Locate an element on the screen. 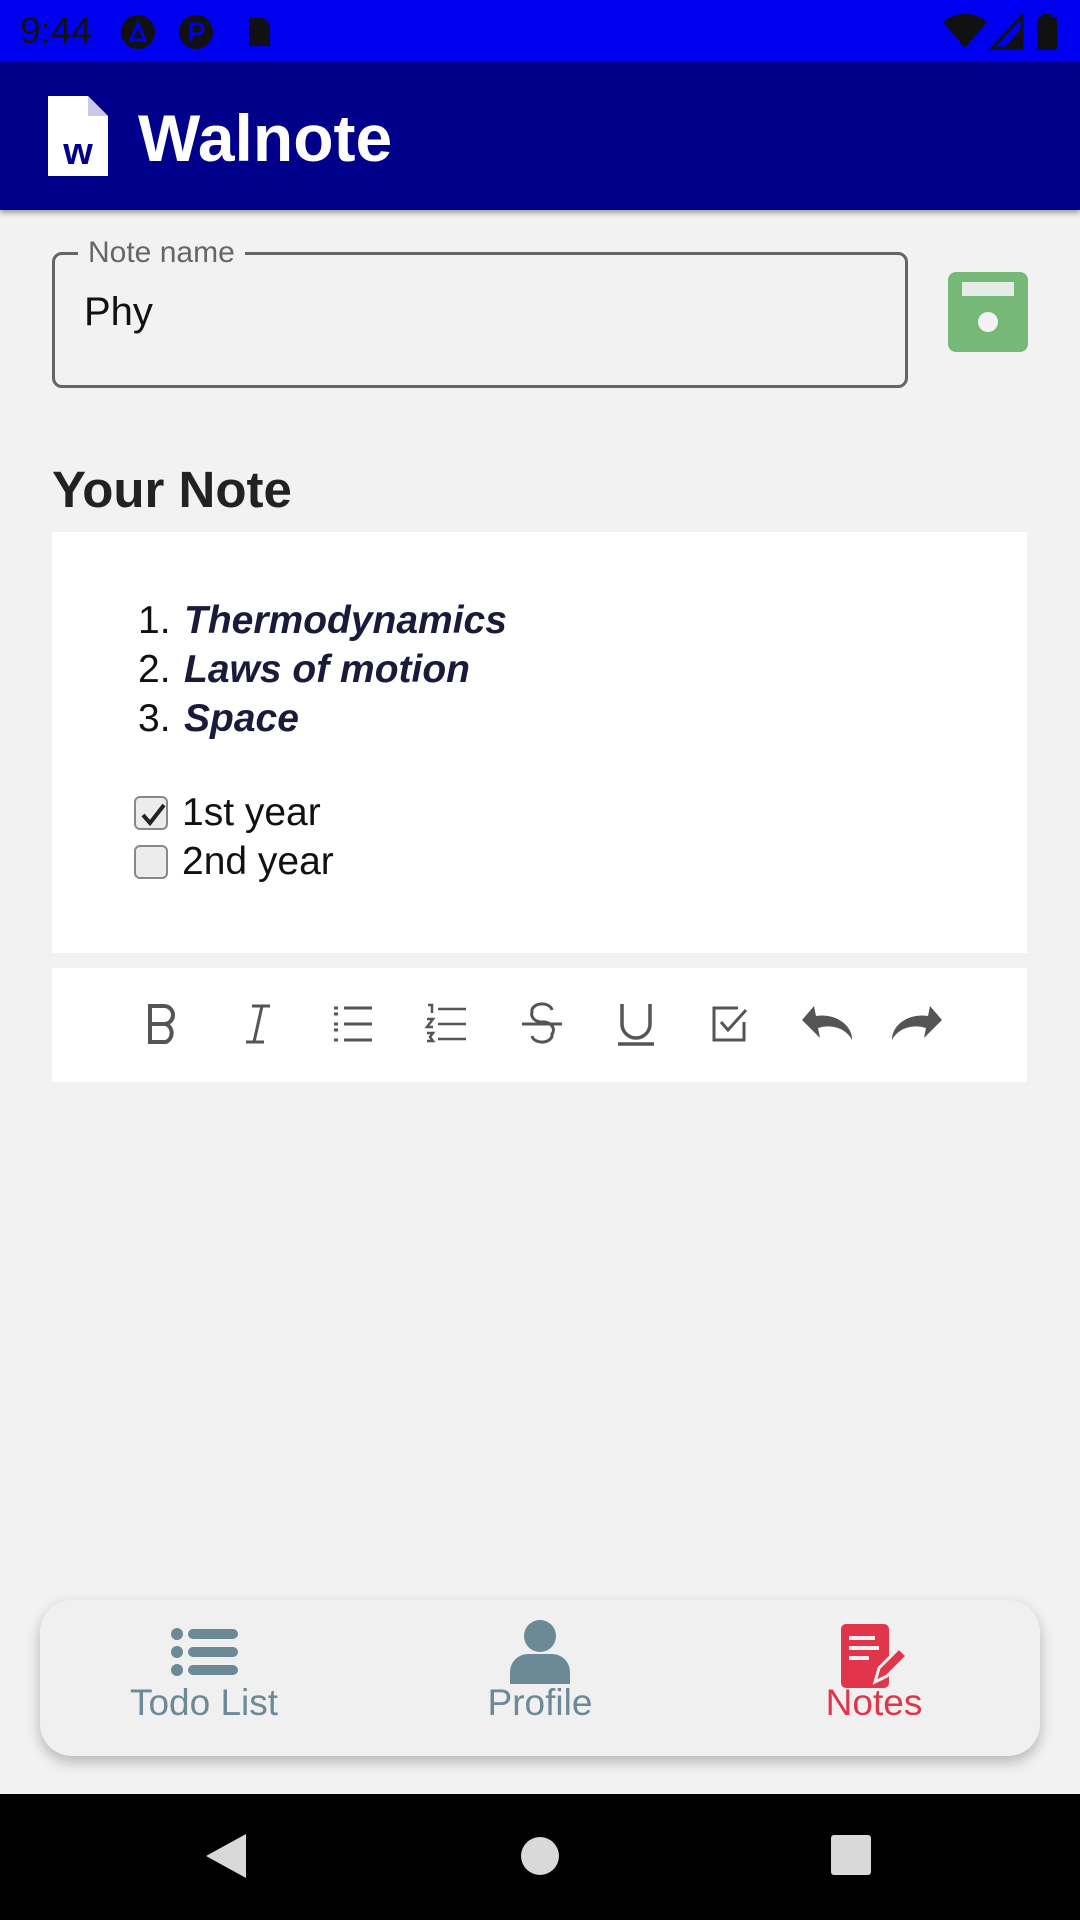 The image size is (1080, 1920). note-name-input is located at coordinates (474, 312).